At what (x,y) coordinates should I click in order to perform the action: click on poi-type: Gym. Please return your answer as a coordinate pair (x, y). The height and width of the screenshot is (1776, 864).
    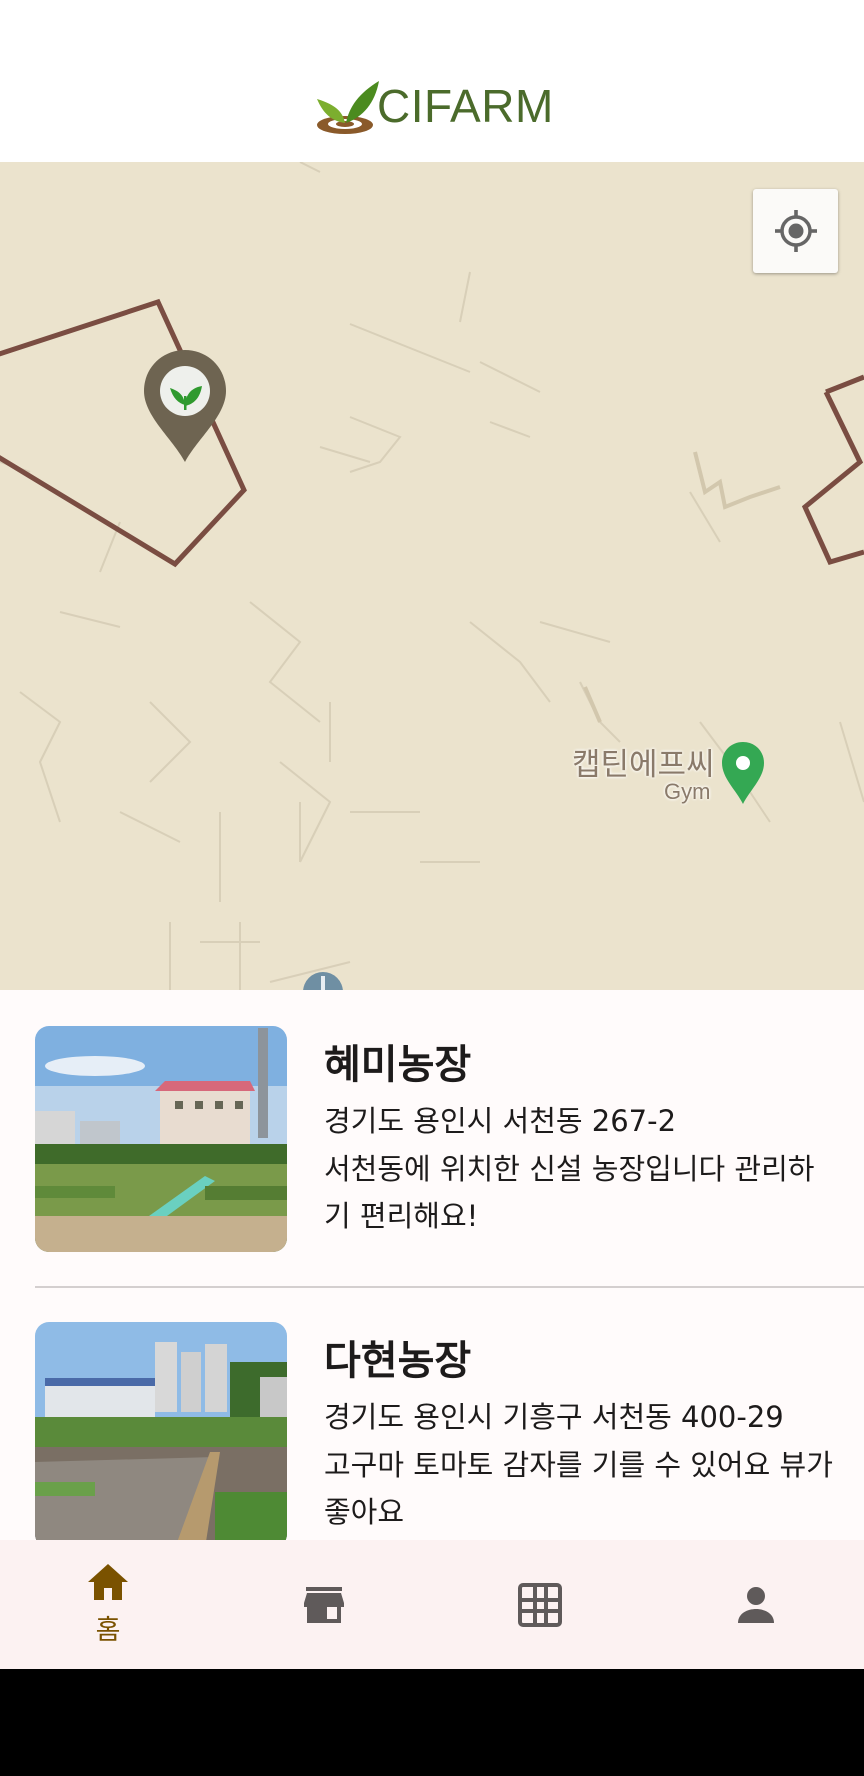
    Looking at the image, I should click on (687, 791).